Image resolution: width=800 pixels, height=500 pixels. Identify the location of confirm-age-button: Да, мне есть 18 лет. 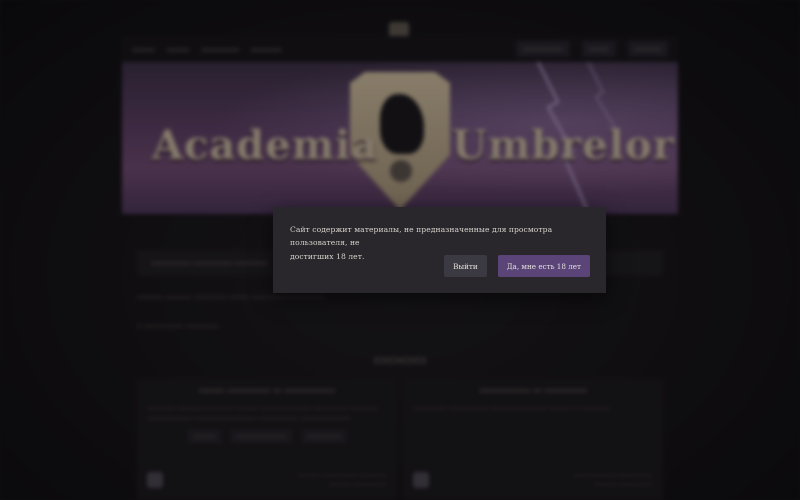
(543, 266).